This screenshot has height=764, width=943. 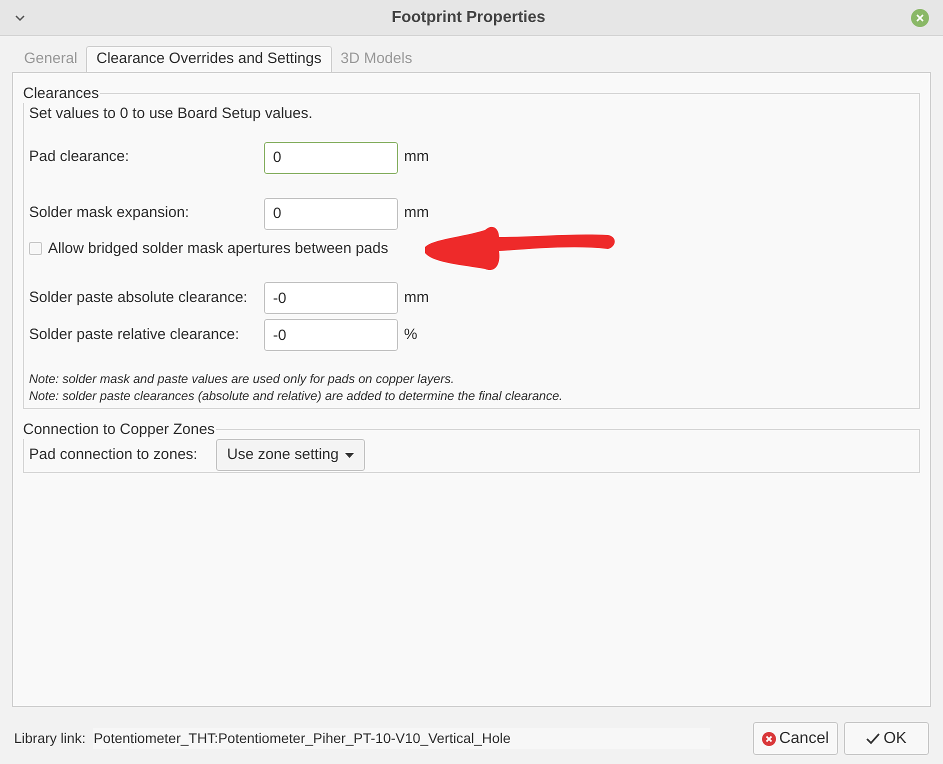 I want to click on field-label: Solder paste absolute clearance:, so click(x=138, y=298).